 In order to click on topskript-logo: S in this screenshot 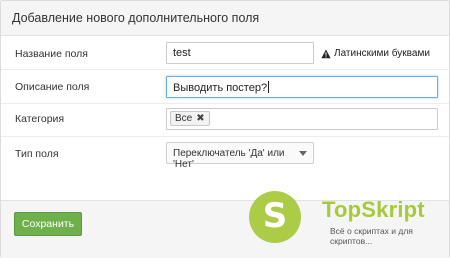, I will do `click(275, 217)`.